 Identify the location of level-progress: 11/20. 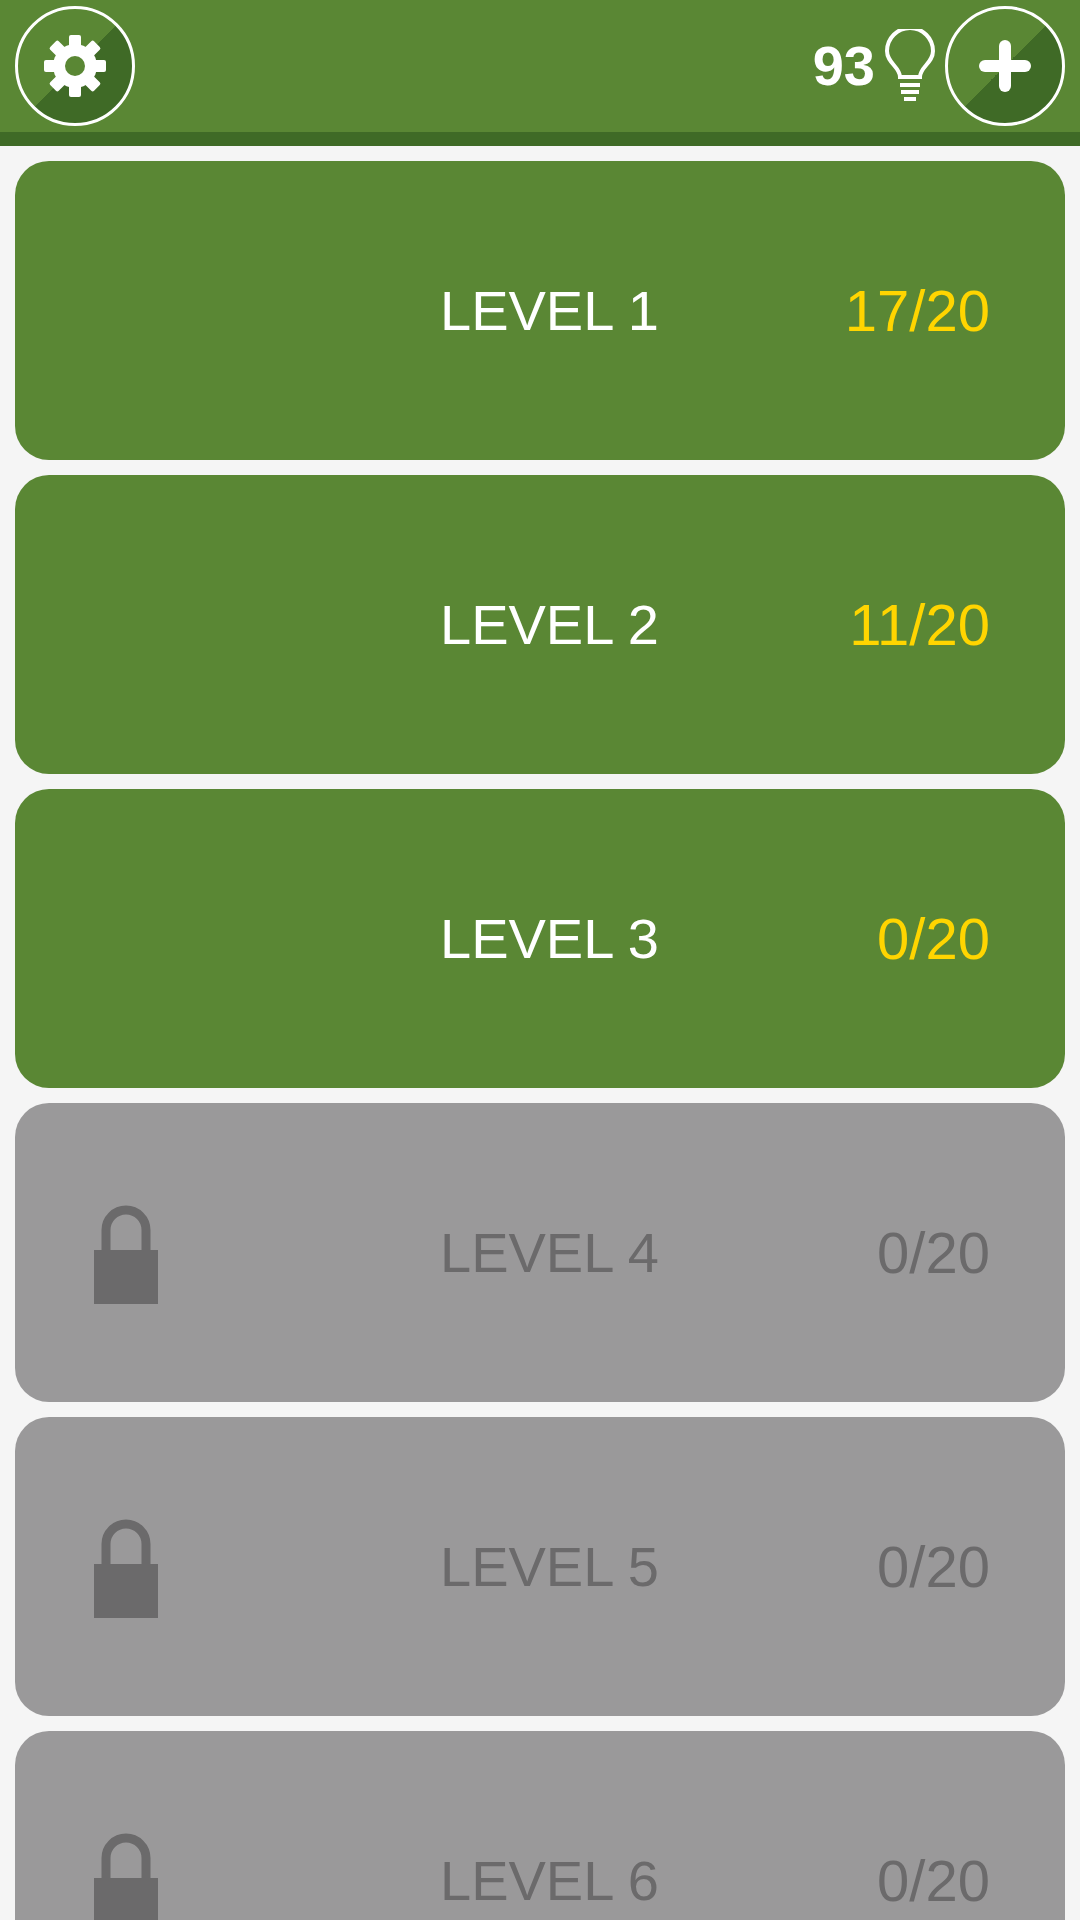
(919, 625).